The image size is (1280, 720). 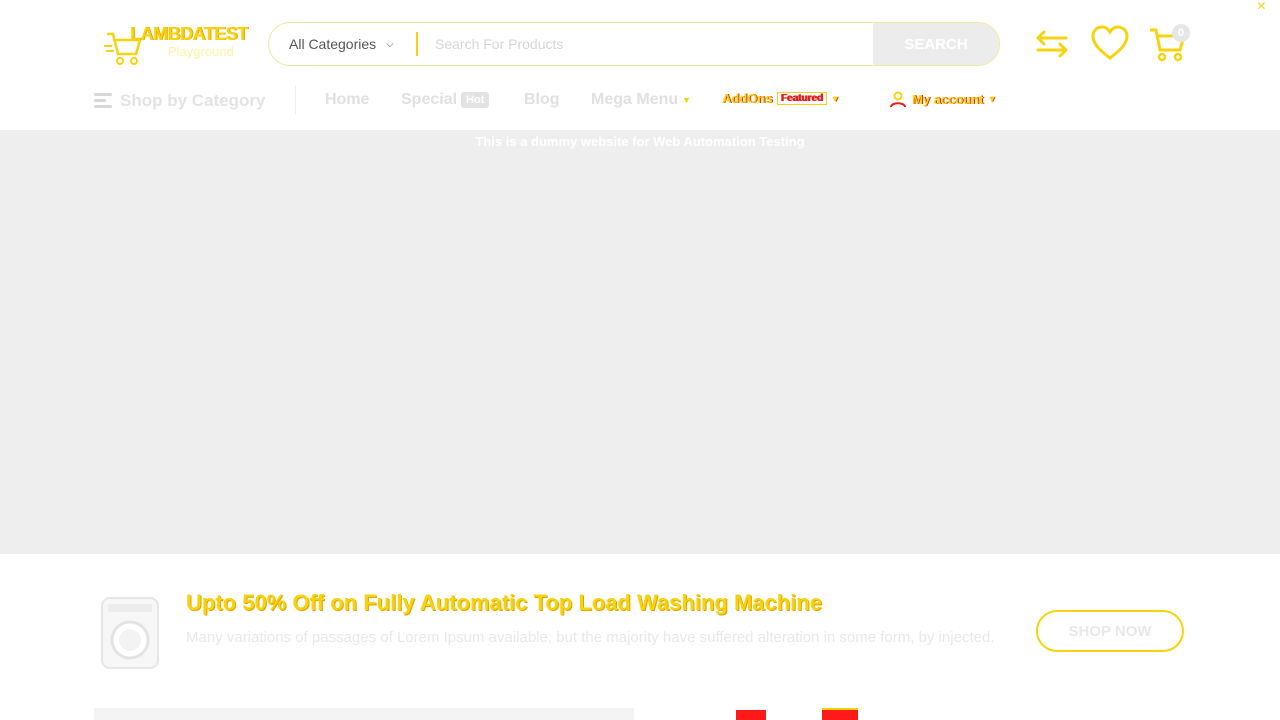 I want to click on nav-item-special-label: Special, so click(x=429, y=99).